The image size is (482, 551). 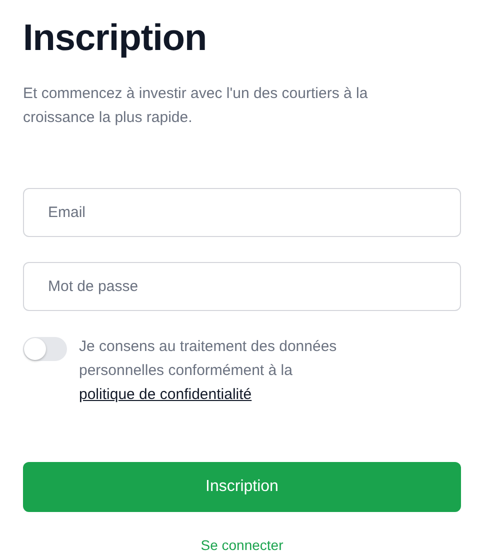 I want to click on page-title: Inscription, so click(x=115, y=38).